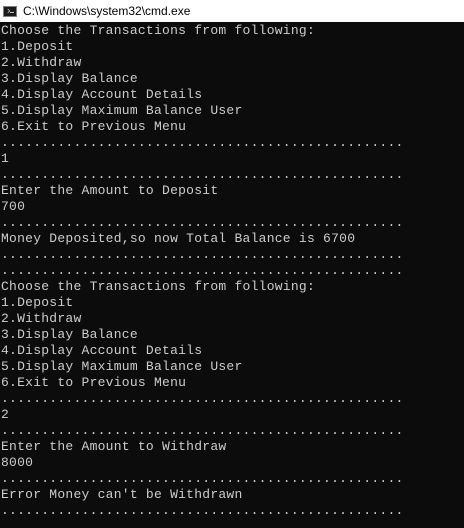  Describe the element at coordinates (114, 446) in the screenshot. I see `console-line: Enter the Amount to Withdraw` at that location.